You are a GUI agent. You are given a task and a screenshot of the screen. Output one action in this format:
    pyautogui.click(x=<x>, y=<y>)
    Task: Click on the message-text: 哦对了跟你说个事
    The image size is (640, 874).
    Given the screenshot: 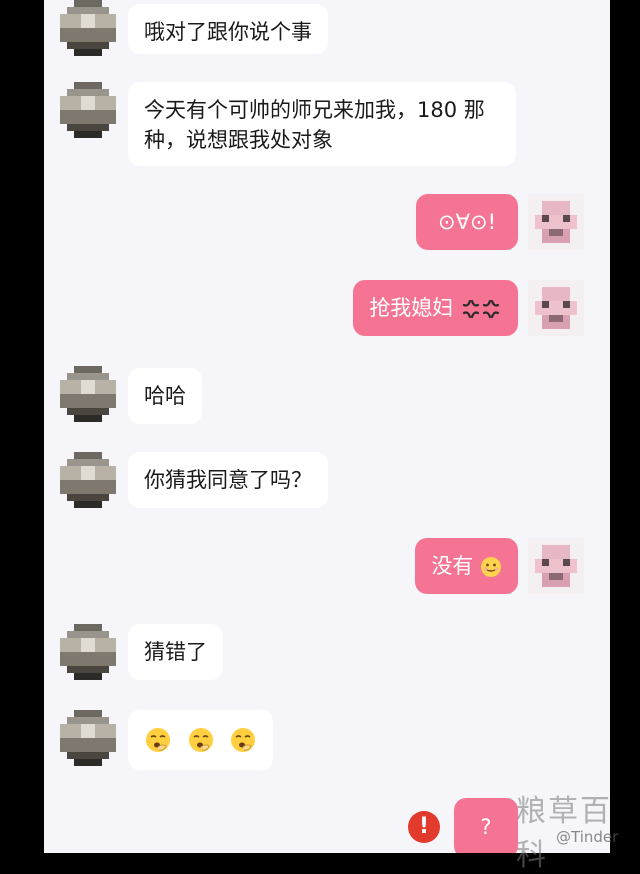 What is the action you would take?
    pyautogui.click(x=228, y=32)
    